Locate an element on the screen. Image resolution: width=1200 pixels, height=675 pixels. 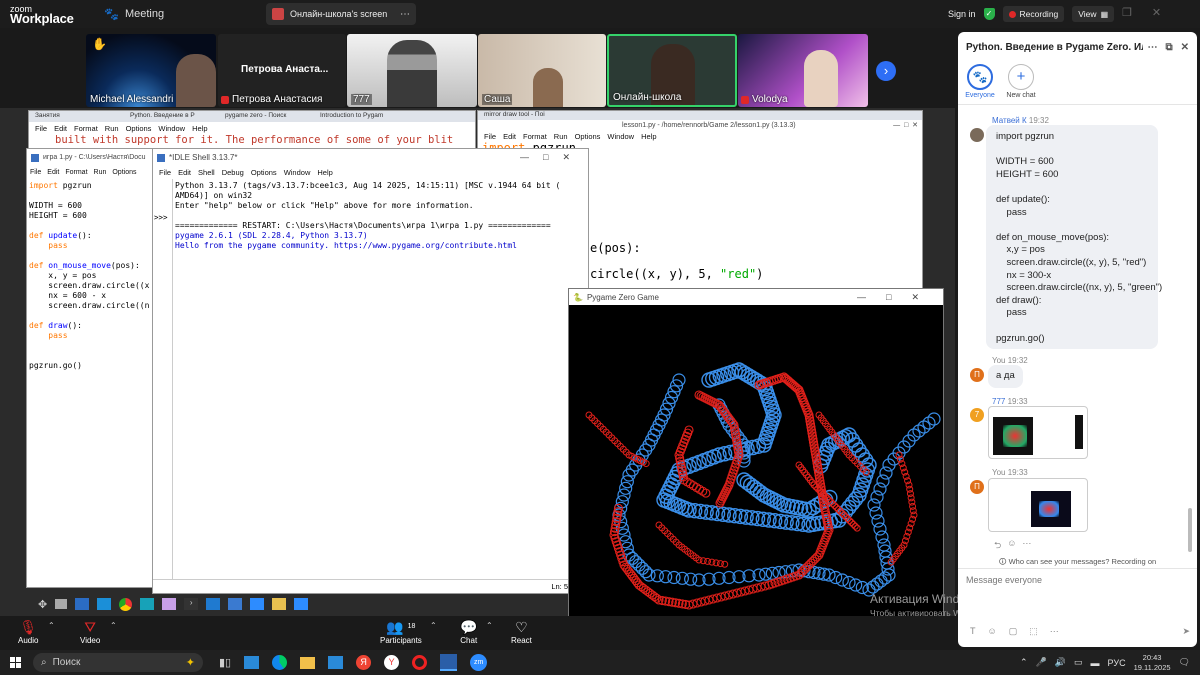
screenshot-icon: ⬚ is located at coordinates (1033, 631).